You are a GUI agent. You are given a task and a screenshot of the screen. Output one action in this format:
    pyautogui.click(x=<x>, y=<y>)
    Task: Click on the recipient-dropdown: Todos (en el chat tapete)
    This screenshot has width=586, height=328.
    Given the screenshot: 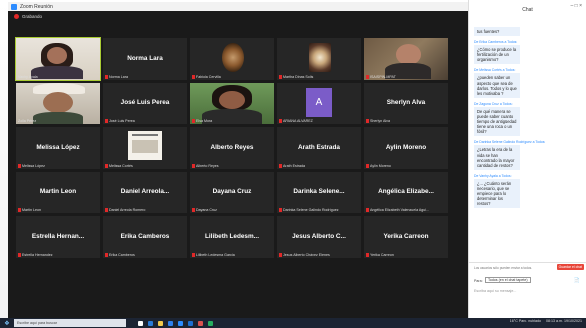 What is the action you would take?
    pyautogui.click(x=508, y=280)
    